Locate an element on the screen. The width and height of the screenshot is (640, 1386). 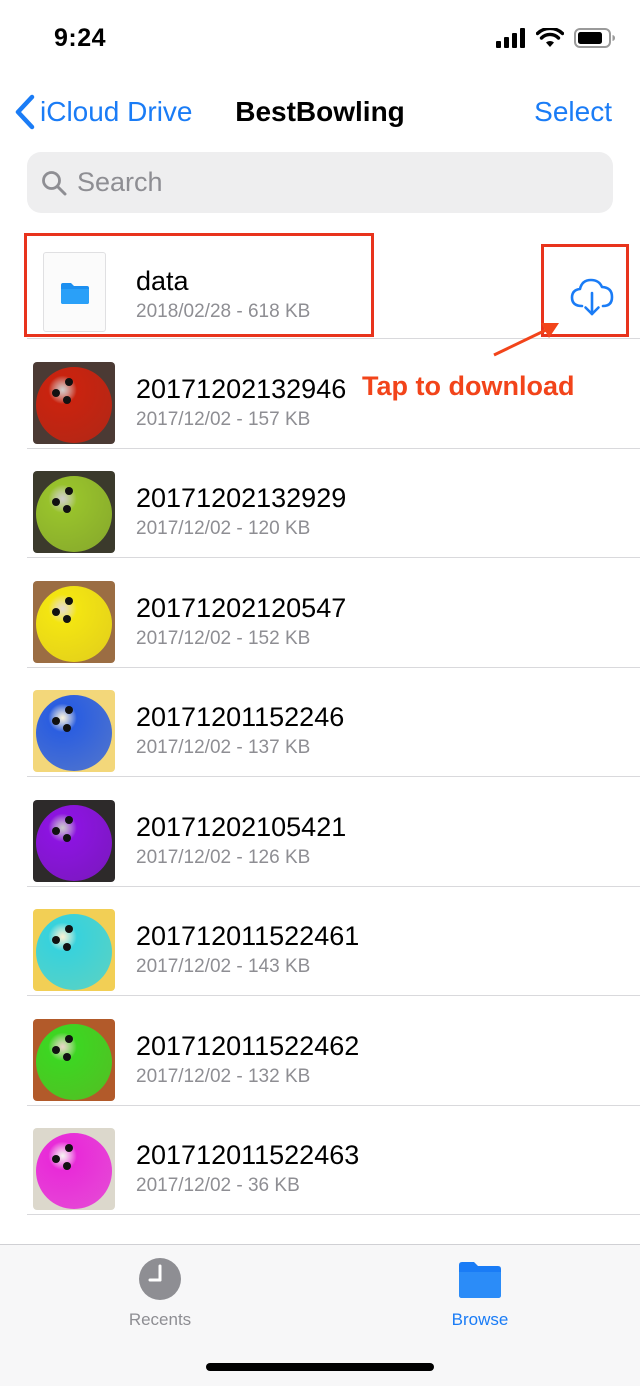
file-name: 201712011522461 is located at coordinates (248, 936).